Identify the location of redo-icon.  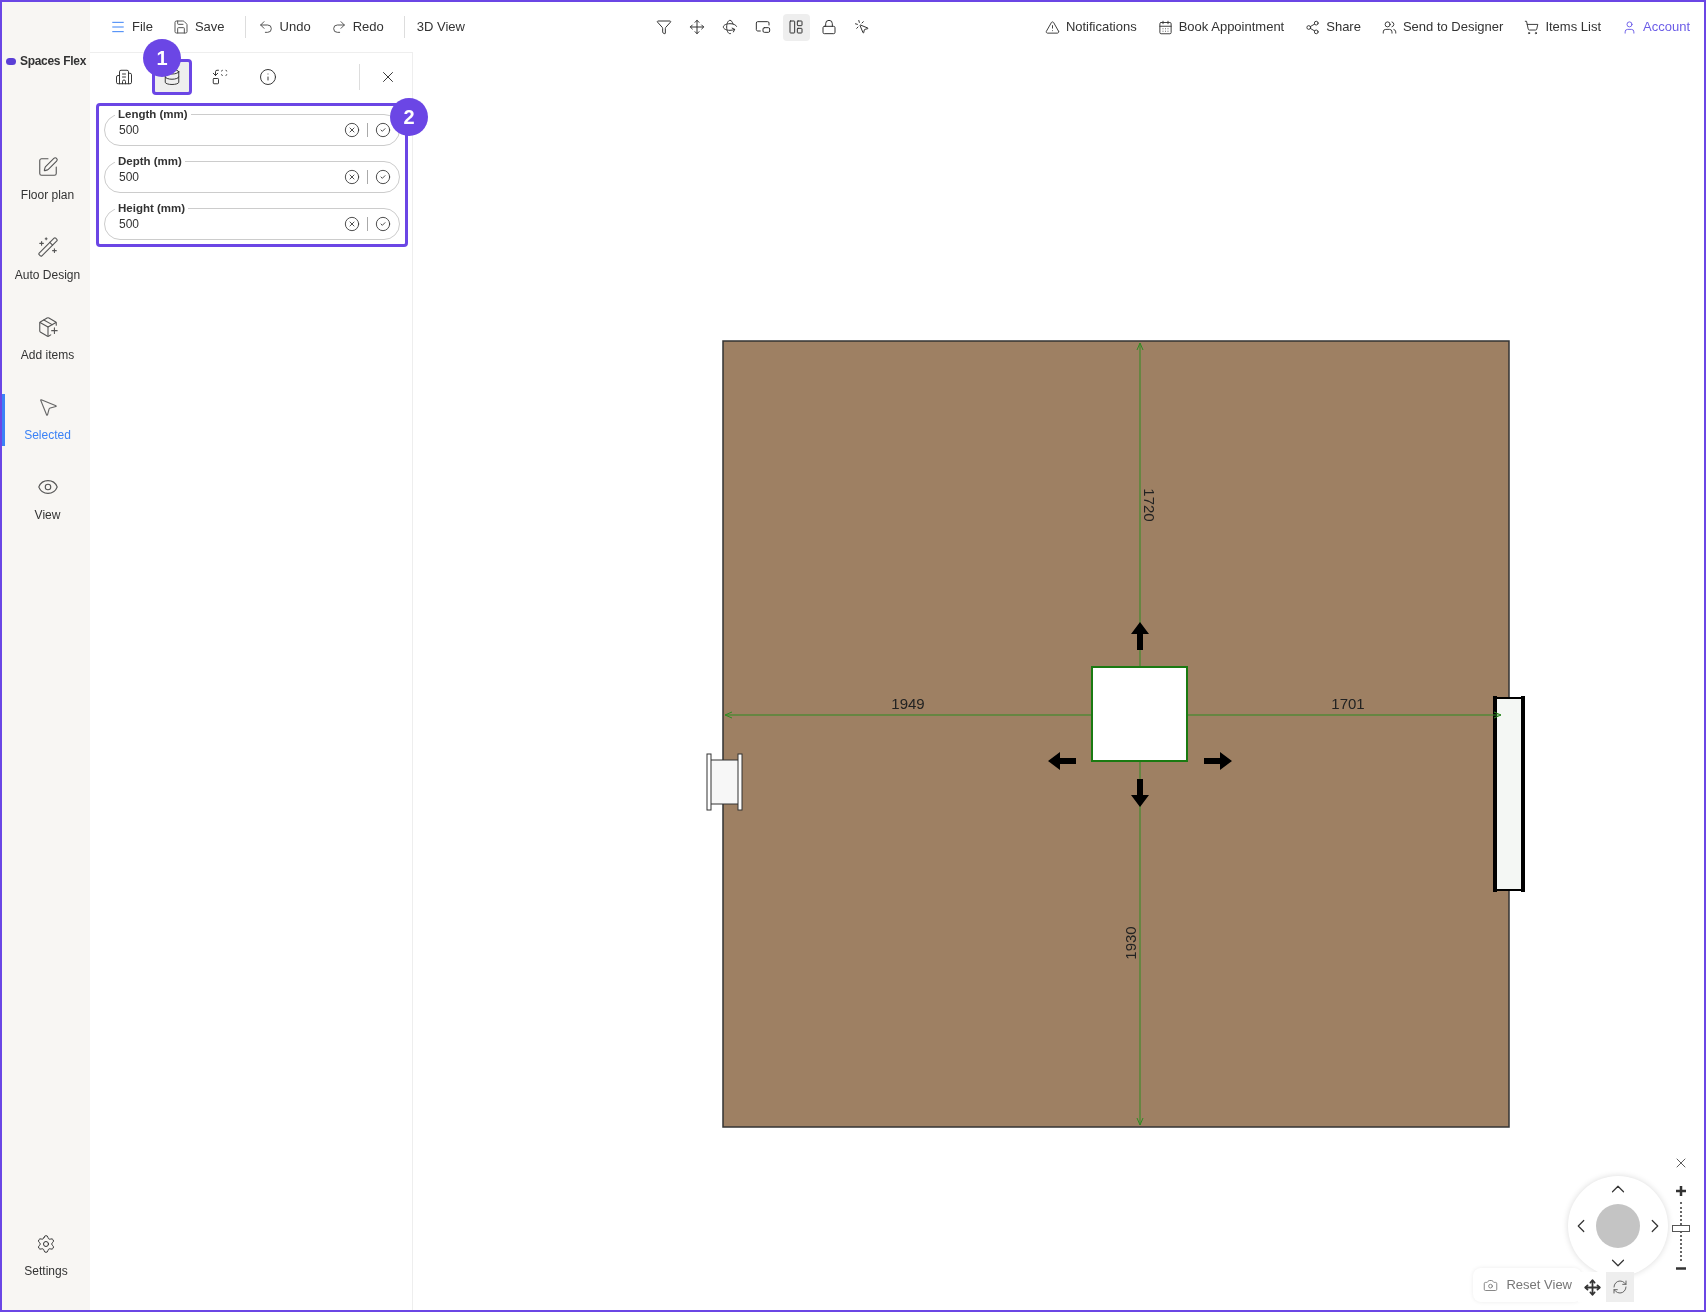
(338, 27).